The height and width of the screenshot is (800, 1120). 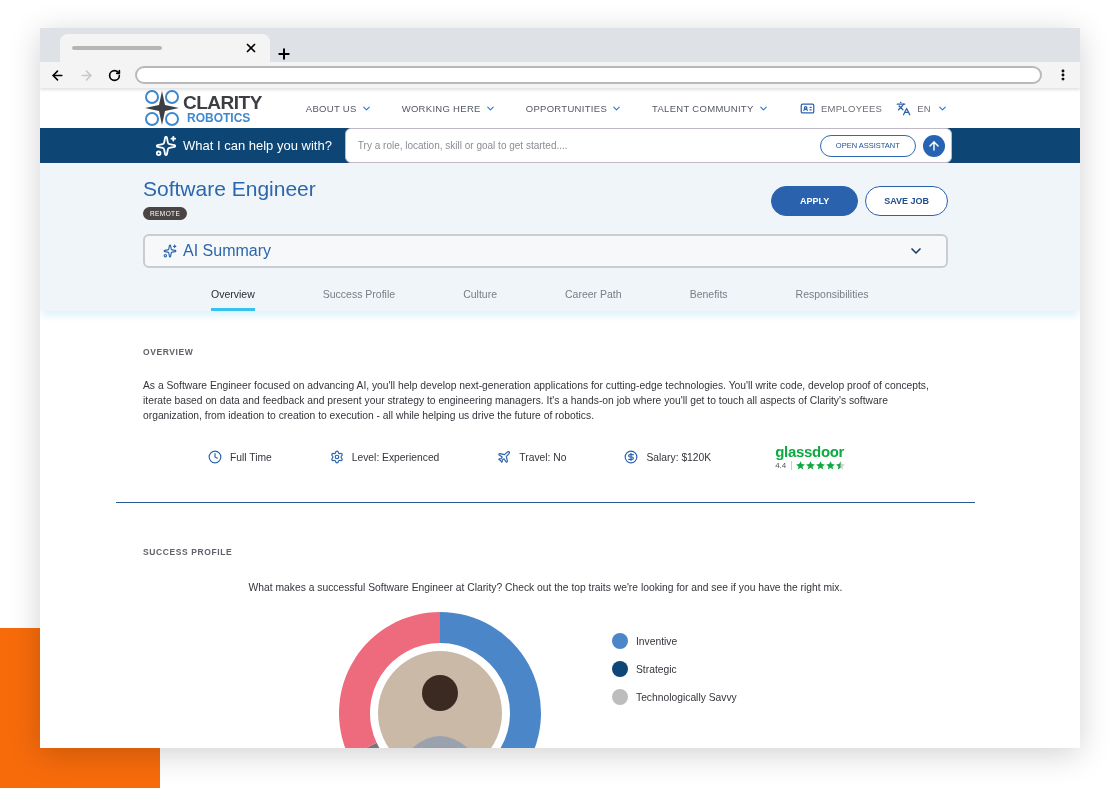 What do you see at coordinates (708, 299) in the screenshot?
I see `section-tab: Benefits` at bounding box center [708, 299].